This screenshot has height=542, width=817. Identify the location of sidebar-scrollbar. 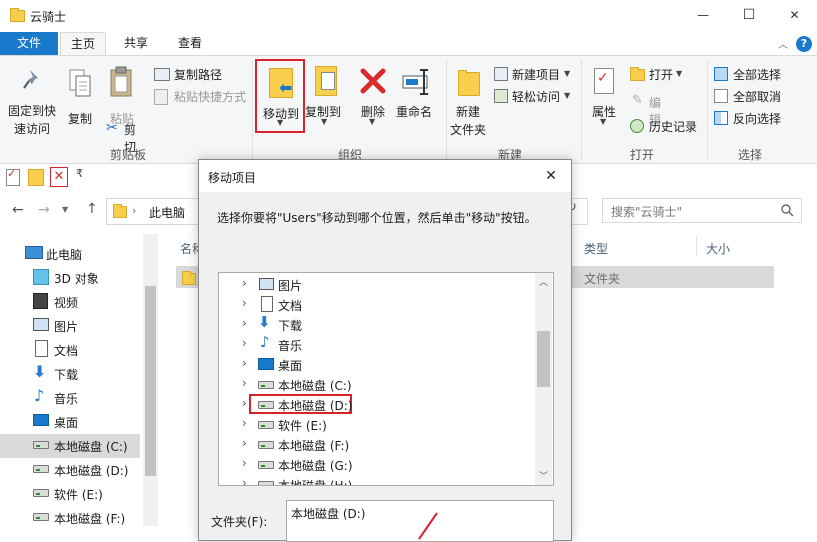
(150, 380).